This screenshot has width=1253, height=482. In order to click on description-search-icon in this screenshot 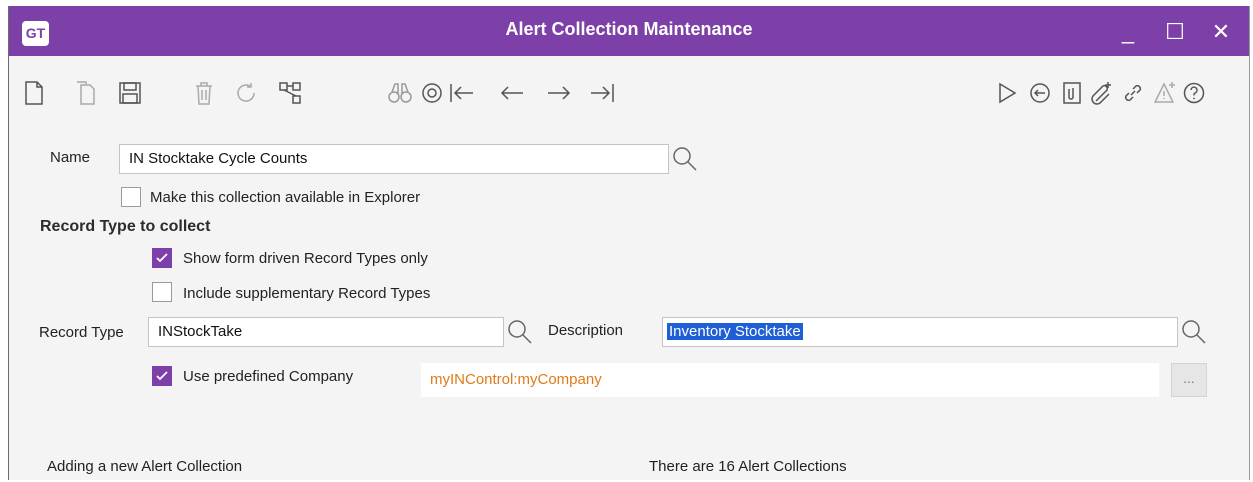, I will do `click(1194, 332)`.